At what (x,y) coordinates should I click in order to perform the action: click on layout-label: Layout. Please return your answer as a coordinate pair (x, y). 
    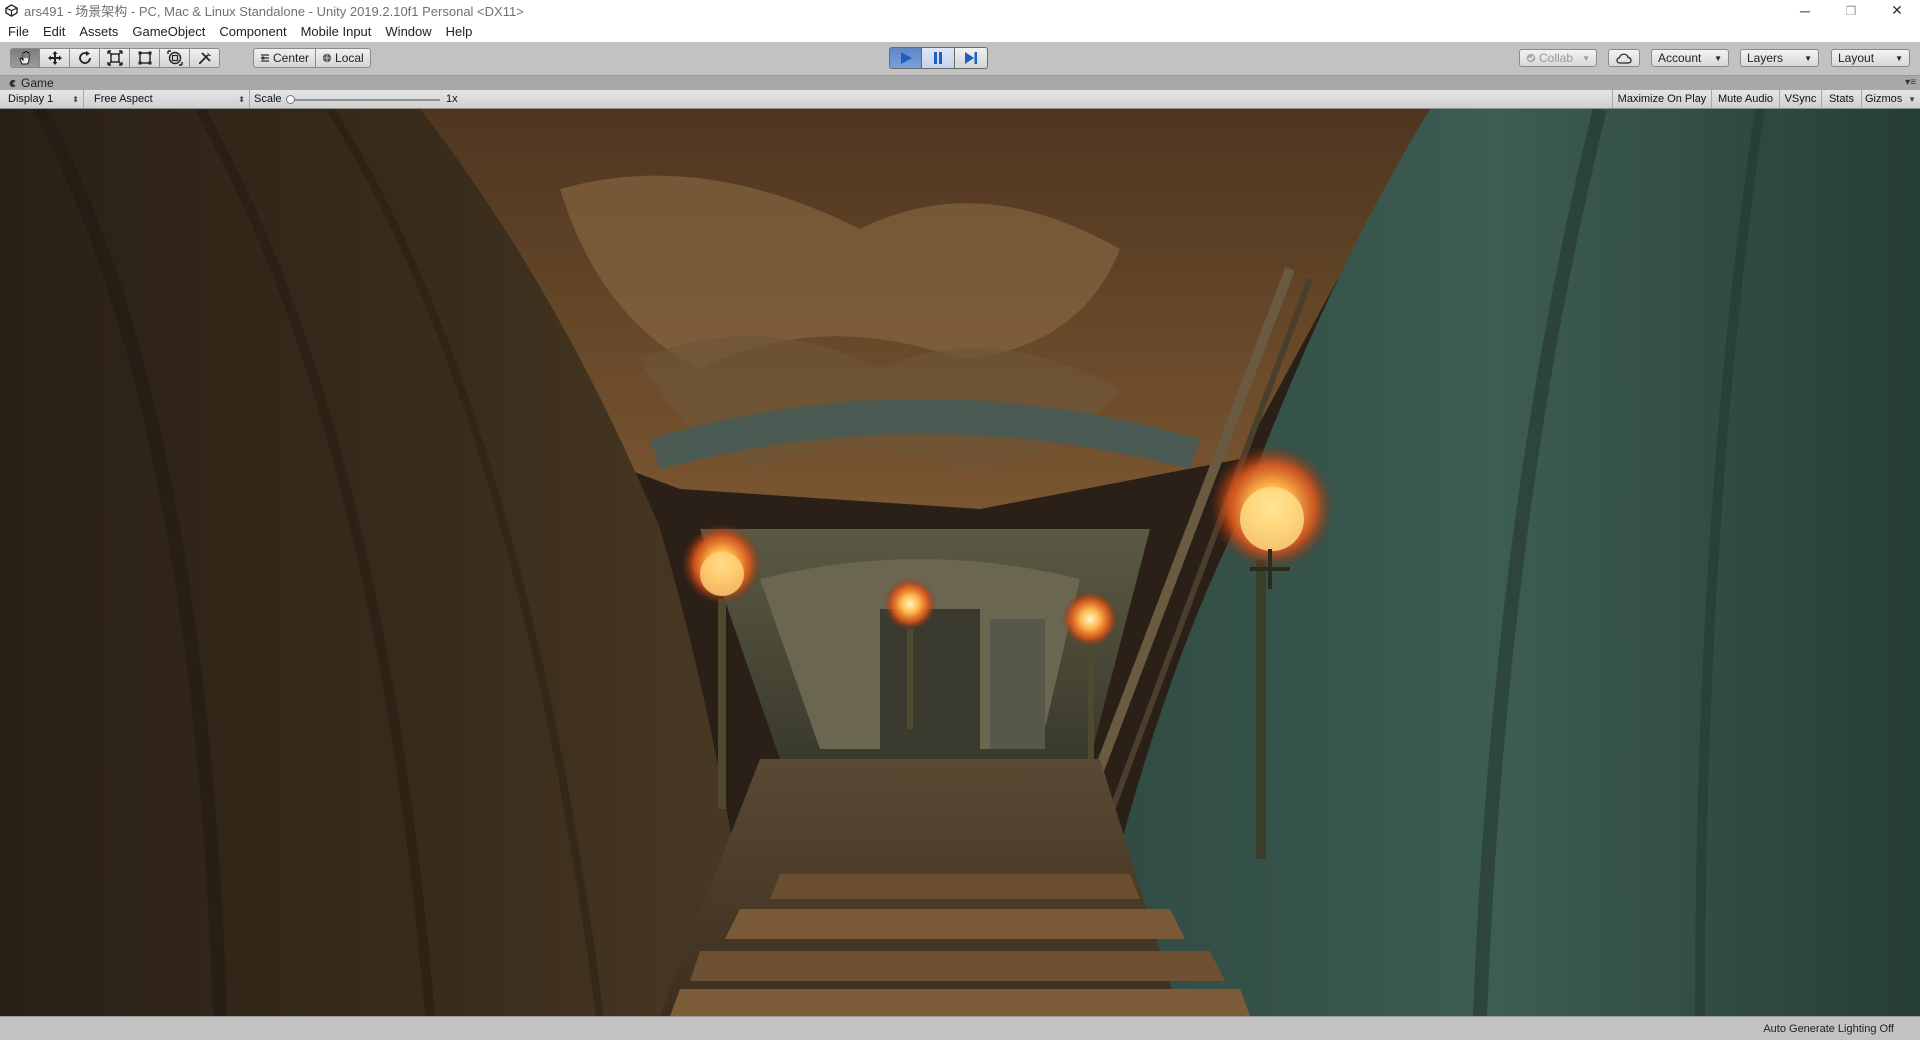
    Looking at the image, I should click on (1856, 58).